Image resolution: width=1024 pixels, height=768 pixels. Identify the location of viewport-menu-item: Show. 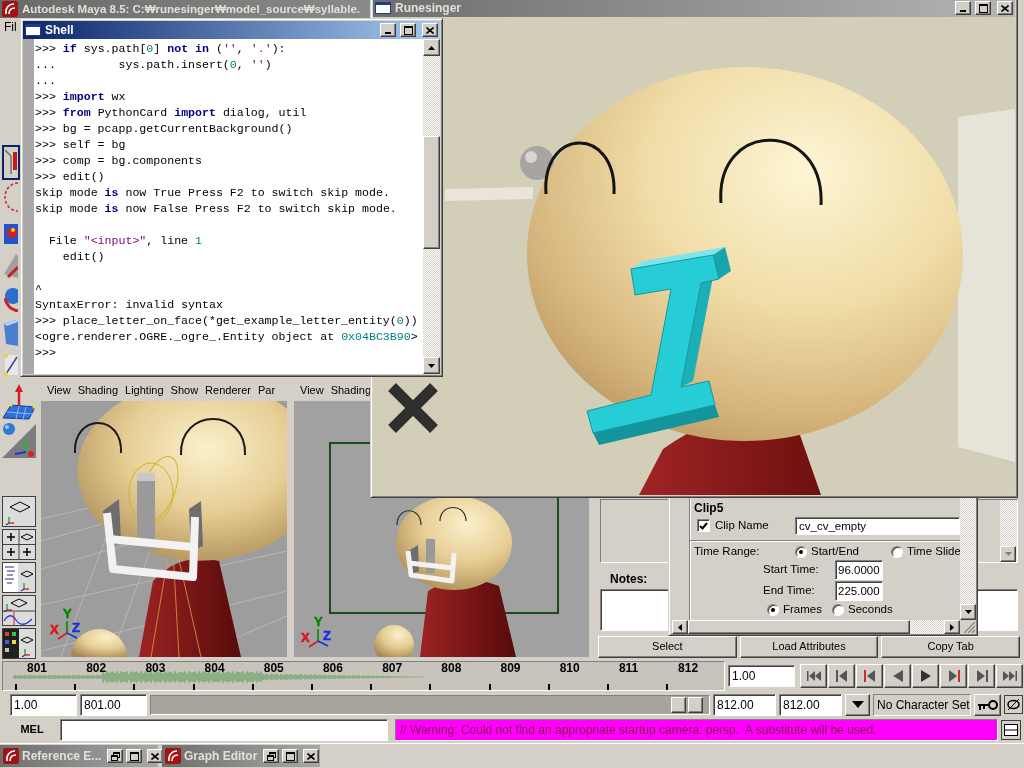
(184, 391).